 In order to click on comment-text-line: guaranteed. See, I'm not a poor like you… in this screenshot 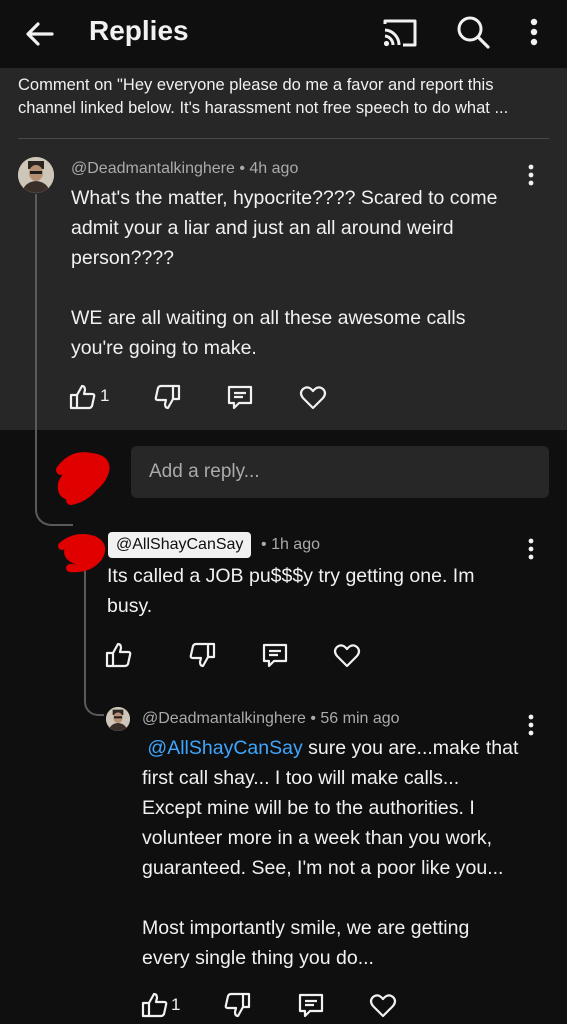, I will do `click(323, 868)`.